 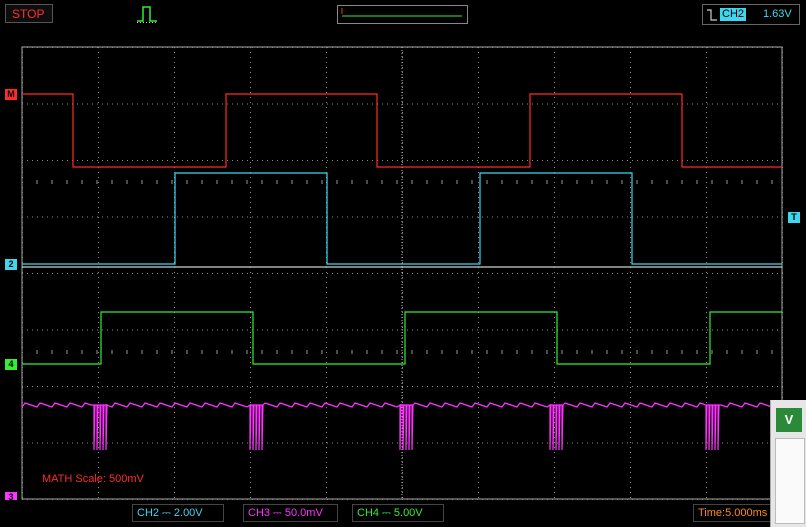 I want to click on ch4-marker: 4, so click(x=11, y=364).